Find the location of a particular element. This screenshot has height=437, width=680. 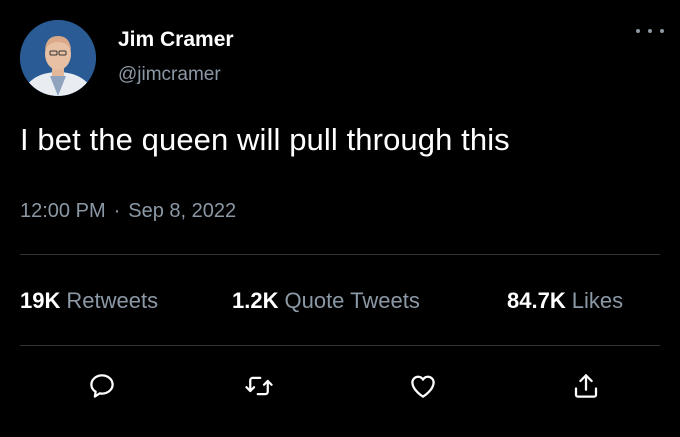

reply-icon is located at coordinates (102, 386).